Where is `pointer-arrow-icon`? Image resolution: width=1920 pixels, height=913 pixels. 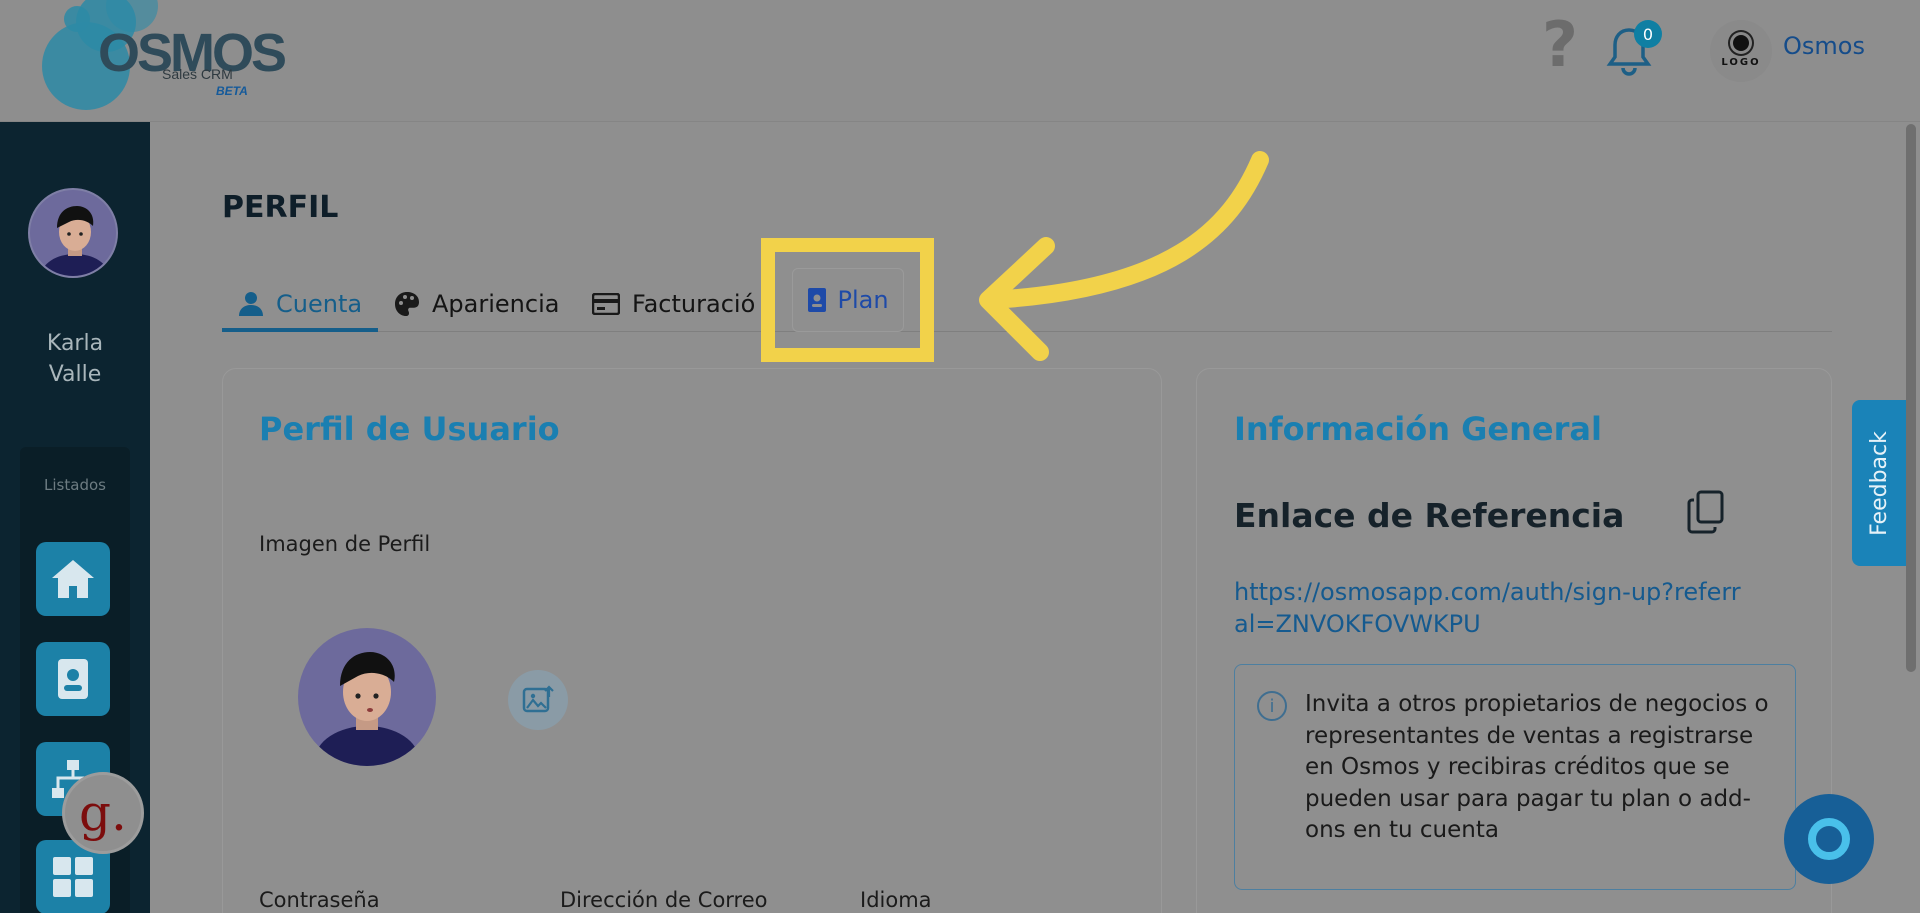 pointer-arrow-icon is located at coordinates (1124, 256).